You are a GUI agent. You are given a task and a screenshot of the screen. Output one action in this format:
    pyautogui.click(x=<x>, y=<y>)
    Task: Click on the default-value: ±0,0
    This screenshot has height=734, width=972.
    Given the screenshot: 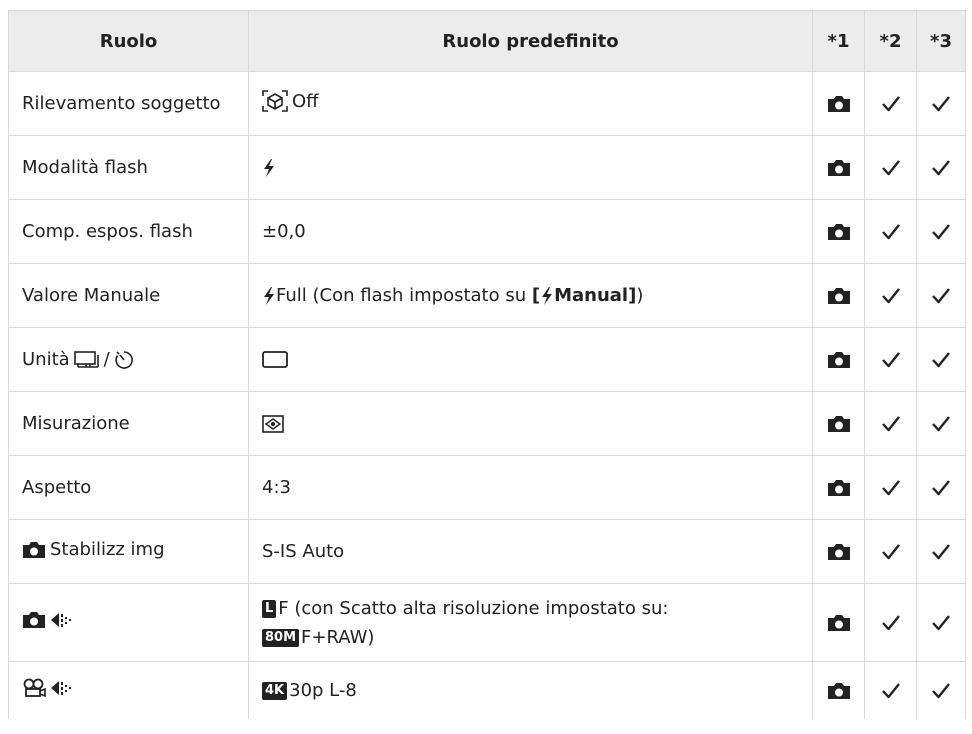 What is the action you would take?
    pyautogui.click(x=284, y=231)
    